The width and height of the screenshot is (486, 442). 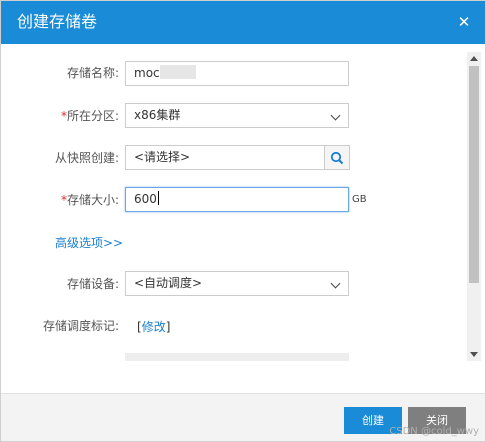 I want to click on search-icon, so click(x=337, y=158).